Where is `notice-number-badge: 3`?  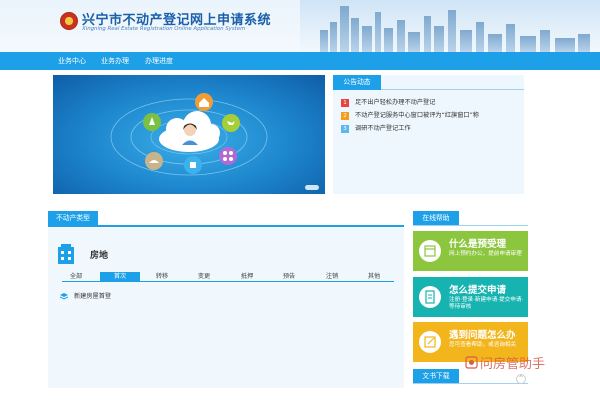 notice-number-badge: 3 is located at coordinates (345, 129).